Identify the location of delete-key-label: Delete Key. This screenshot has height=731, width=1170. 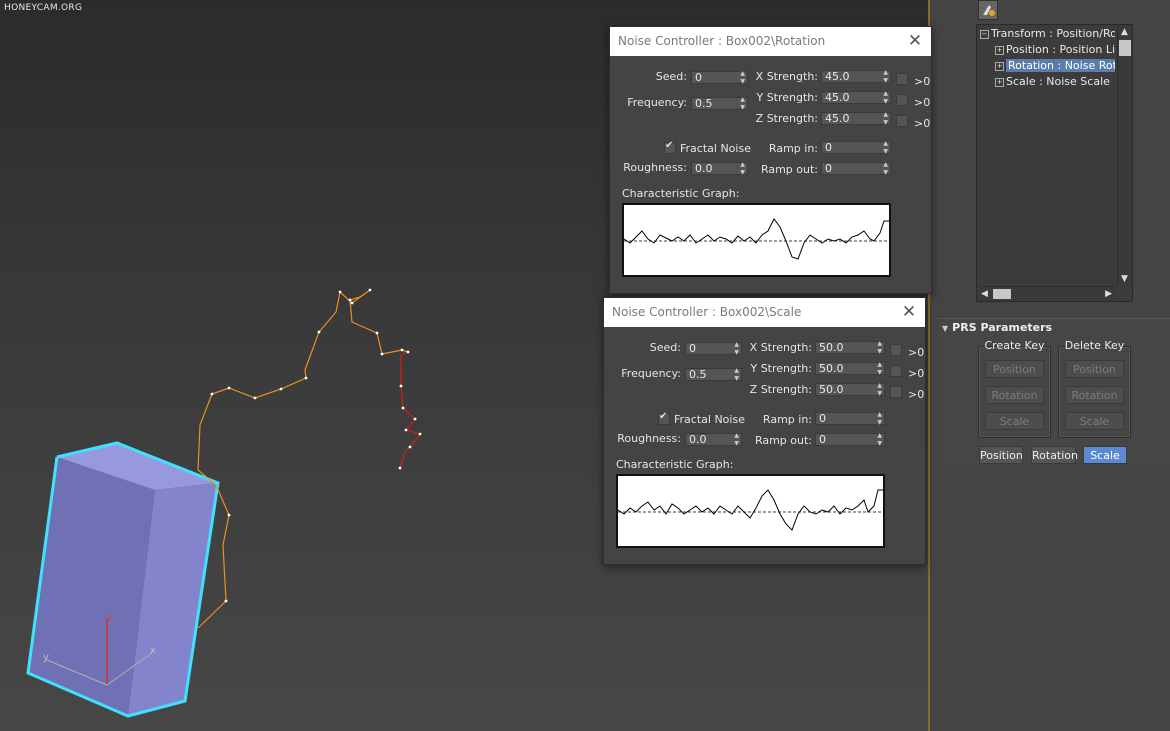
(1094, 345).